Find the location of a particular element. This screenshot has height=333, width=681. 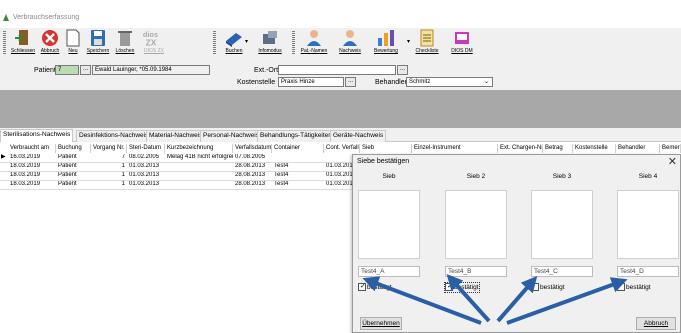

sieve-name-field: Test4_B is located at coordinates (476, 271).